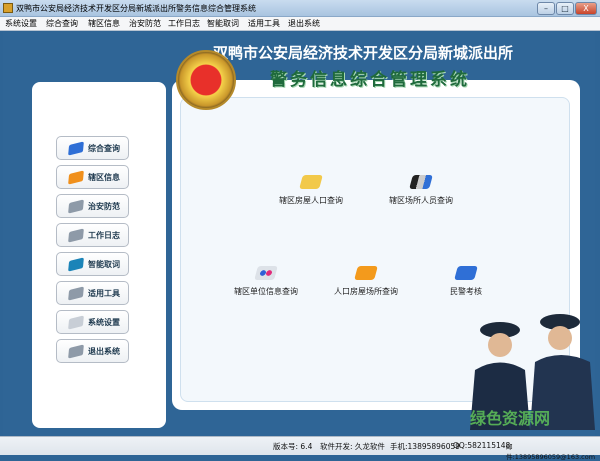  I want to click on nav-button-label: 综合查询, so click(104, 148).